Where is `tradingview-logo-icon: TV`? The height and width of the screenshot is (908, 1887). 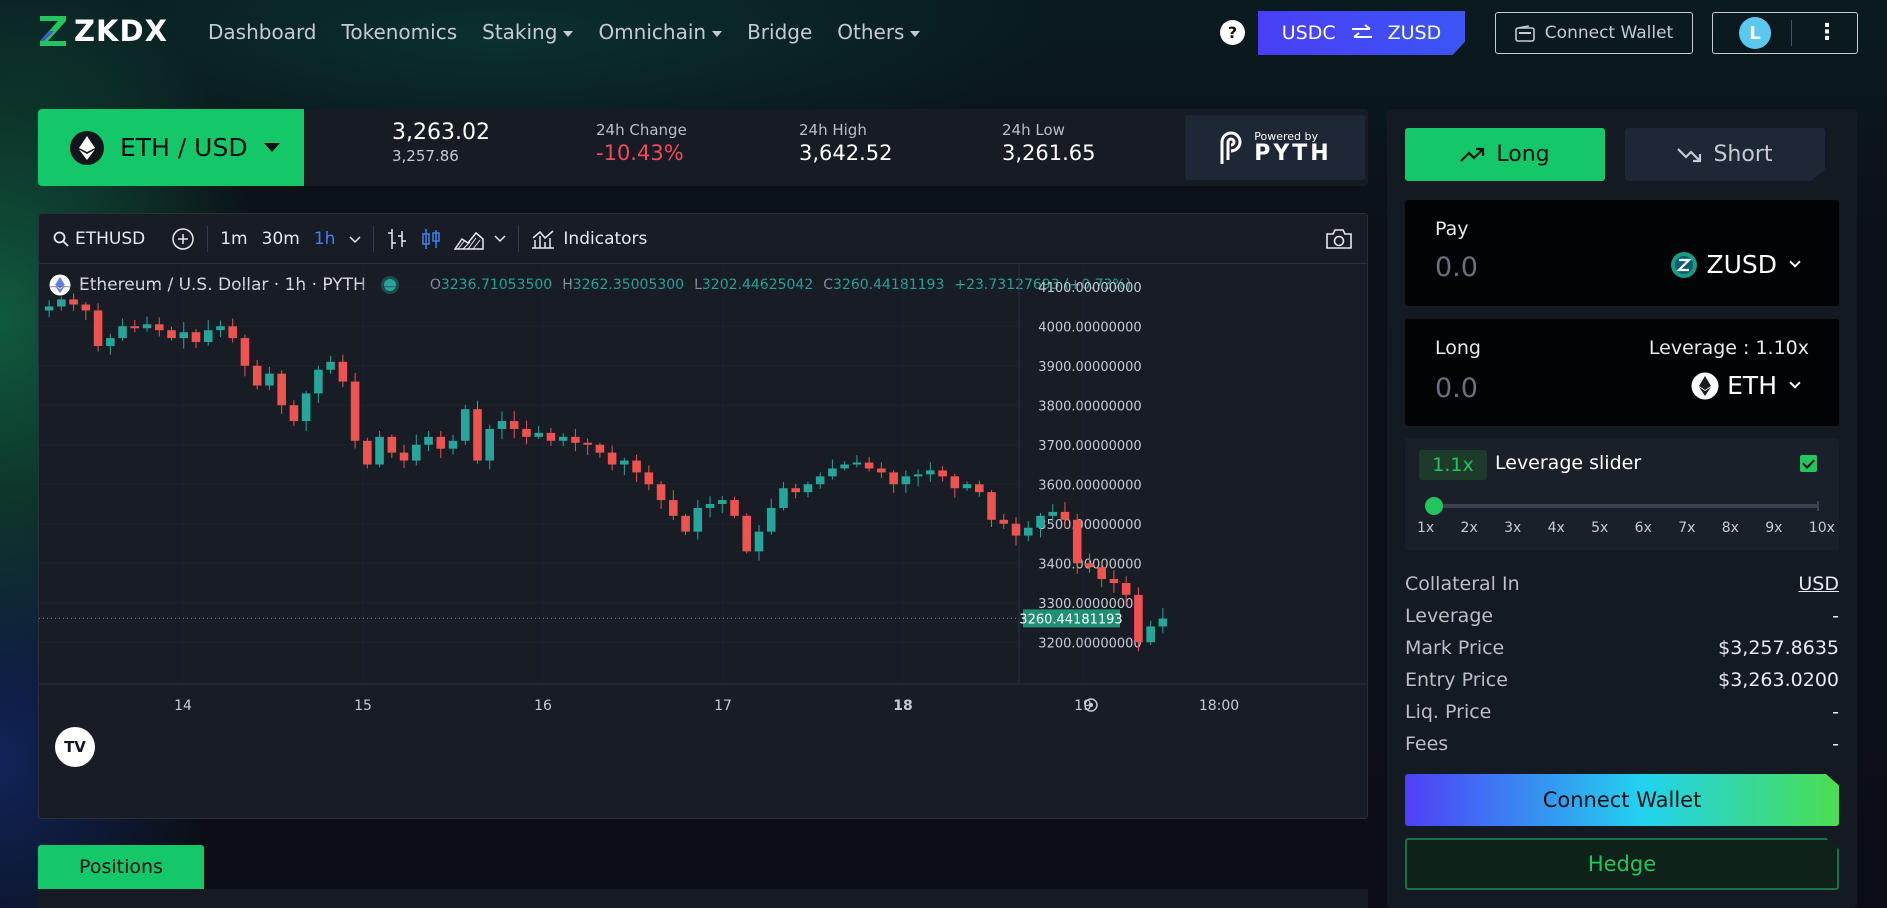 tradingview-logo-icon: TV is located at coordinates (75, 747).